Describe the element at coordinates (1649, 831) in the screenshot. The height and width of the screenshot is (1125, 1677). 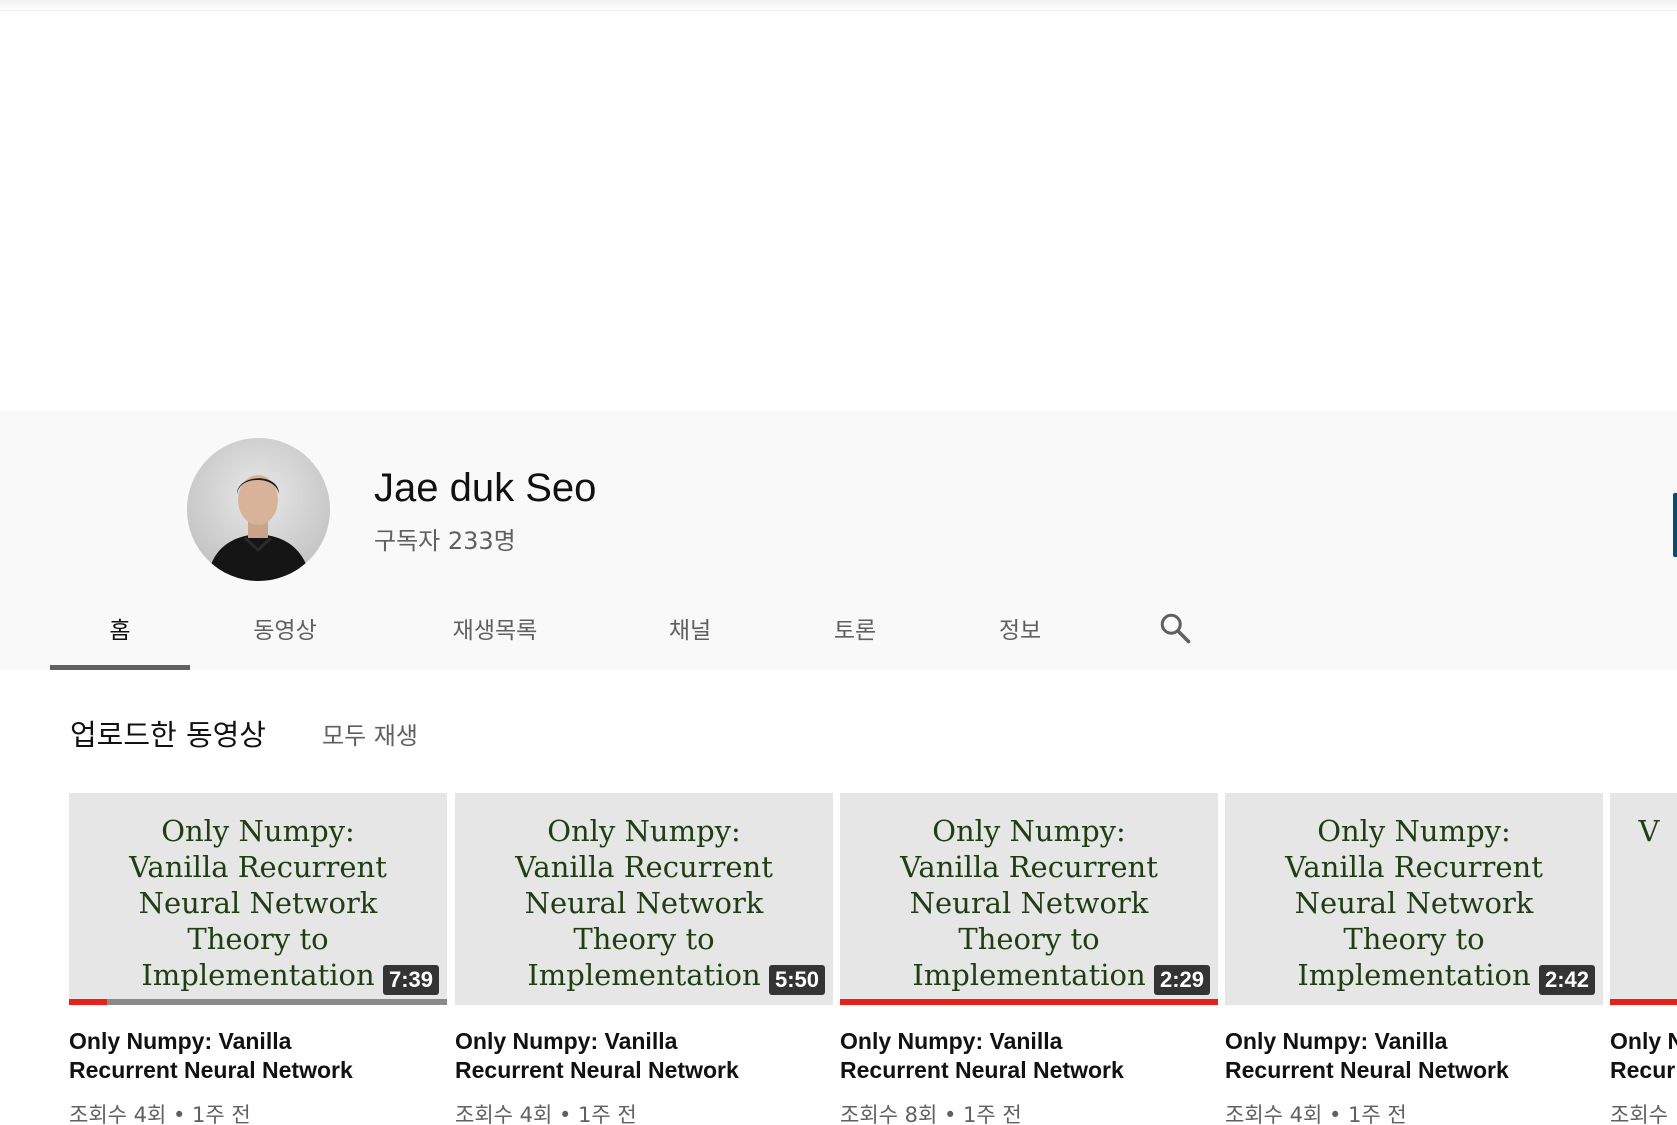
I see `thumbnail-text: V` at that location.